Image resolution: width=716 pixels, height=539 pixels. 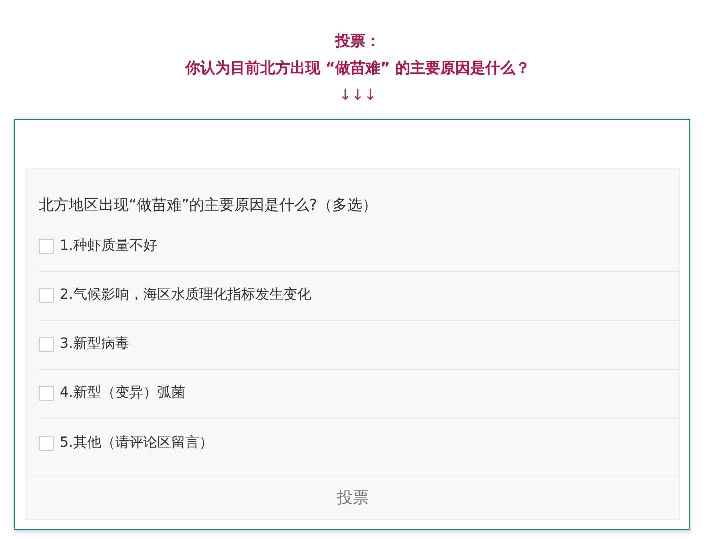 I want to click on option-label: 3.新型病毒, so click(x=95, y=344).